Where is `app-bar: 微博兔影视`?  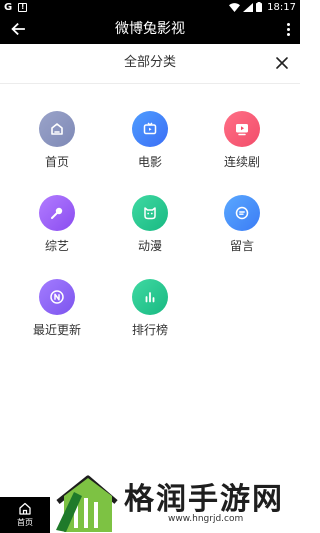
app-bar: 微博兔影视 is located at coordinates (150, 29).